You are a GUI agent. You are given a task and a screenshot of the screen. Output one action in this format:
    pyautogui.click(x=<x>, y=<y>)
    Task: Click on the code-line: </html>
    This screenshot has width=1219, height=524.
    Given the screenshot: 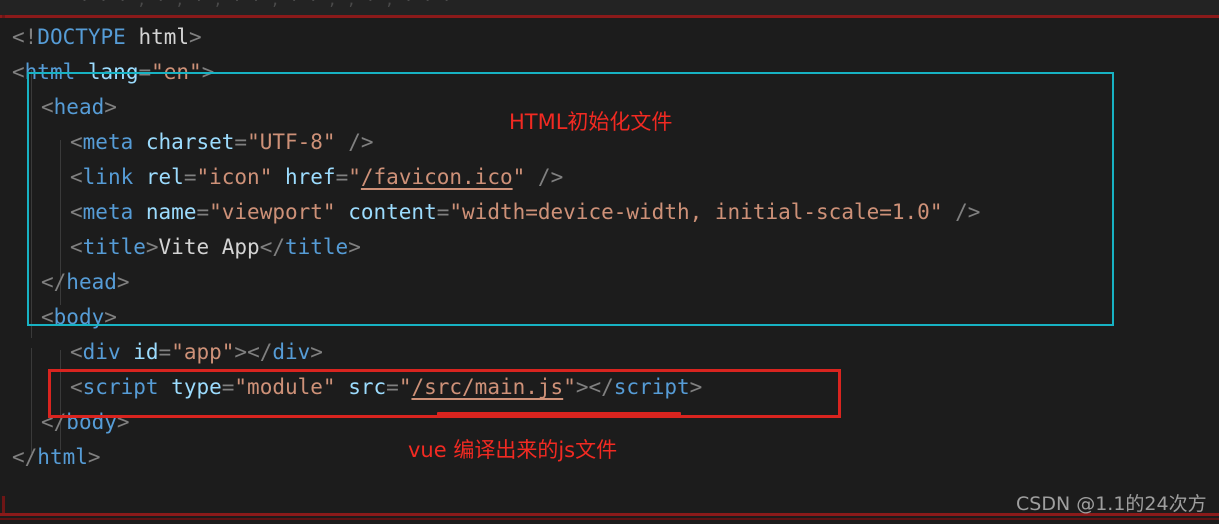 What is the action you would take?
    pyautogui.click(x=56, y=457)
    